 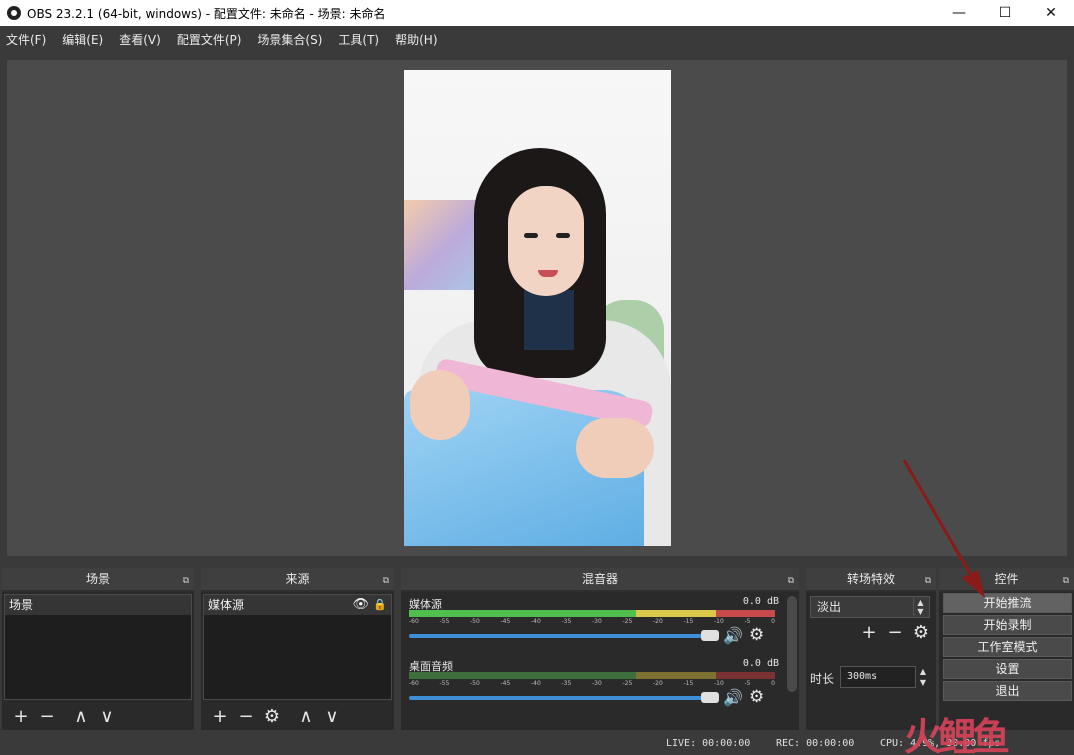 I want to click on annotation-arrow-icon, so click(x=943, y=528).